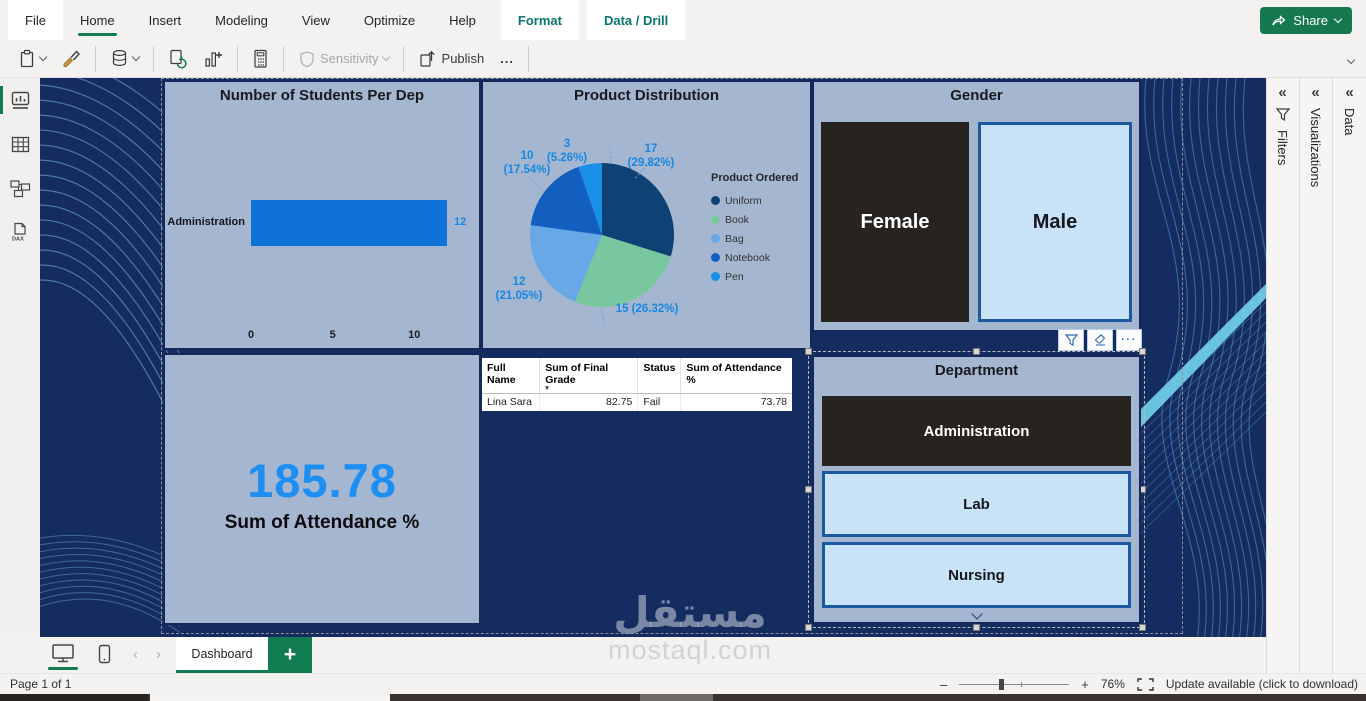  What do you see at coordinates (734, 238) in the screenshot?
I see `legend-label: Bag` at bounding box center [734, 238].